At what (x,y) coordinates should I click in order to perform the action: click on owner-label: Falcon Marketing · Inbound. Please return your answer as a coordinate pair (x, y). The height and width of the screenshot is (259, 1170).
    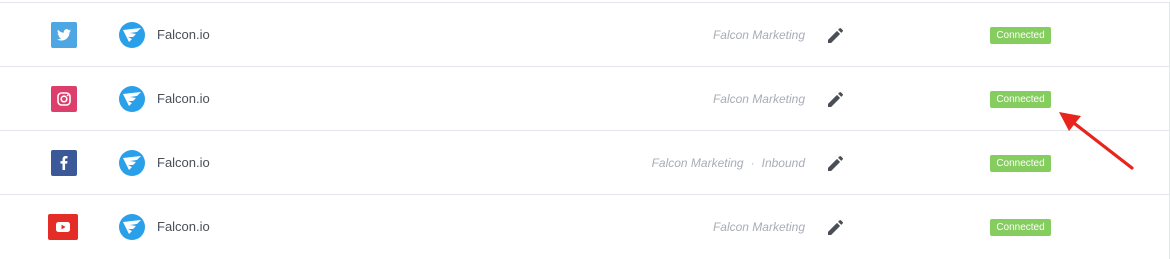
    Looking at the image, I should click on (728, 163).